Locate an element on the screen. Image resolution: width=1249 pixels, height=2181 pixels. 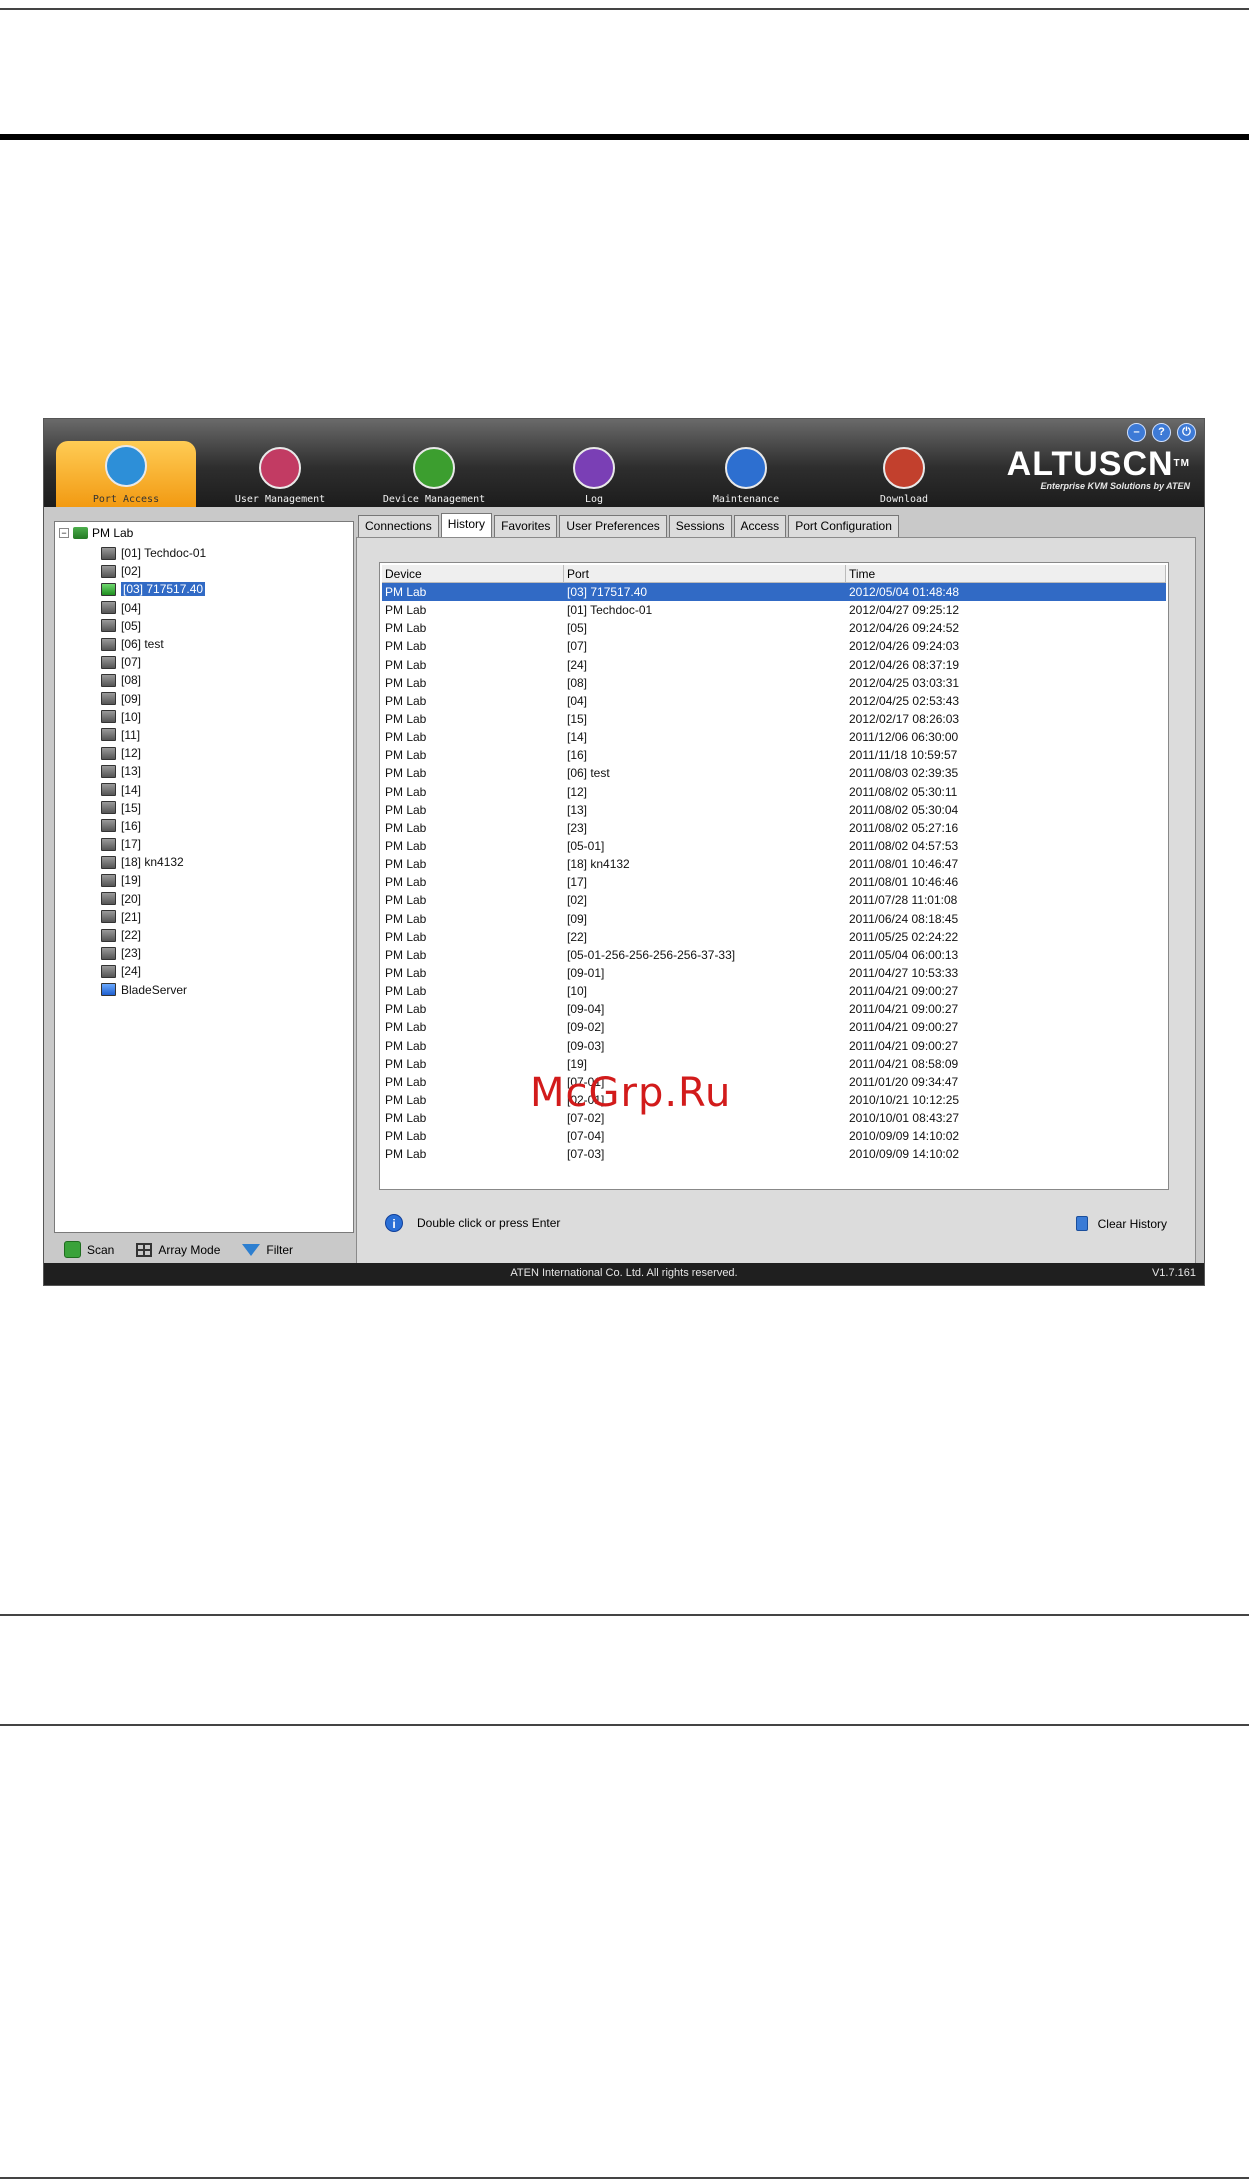
tree-item: [22] is located at coordinates (153, 935).